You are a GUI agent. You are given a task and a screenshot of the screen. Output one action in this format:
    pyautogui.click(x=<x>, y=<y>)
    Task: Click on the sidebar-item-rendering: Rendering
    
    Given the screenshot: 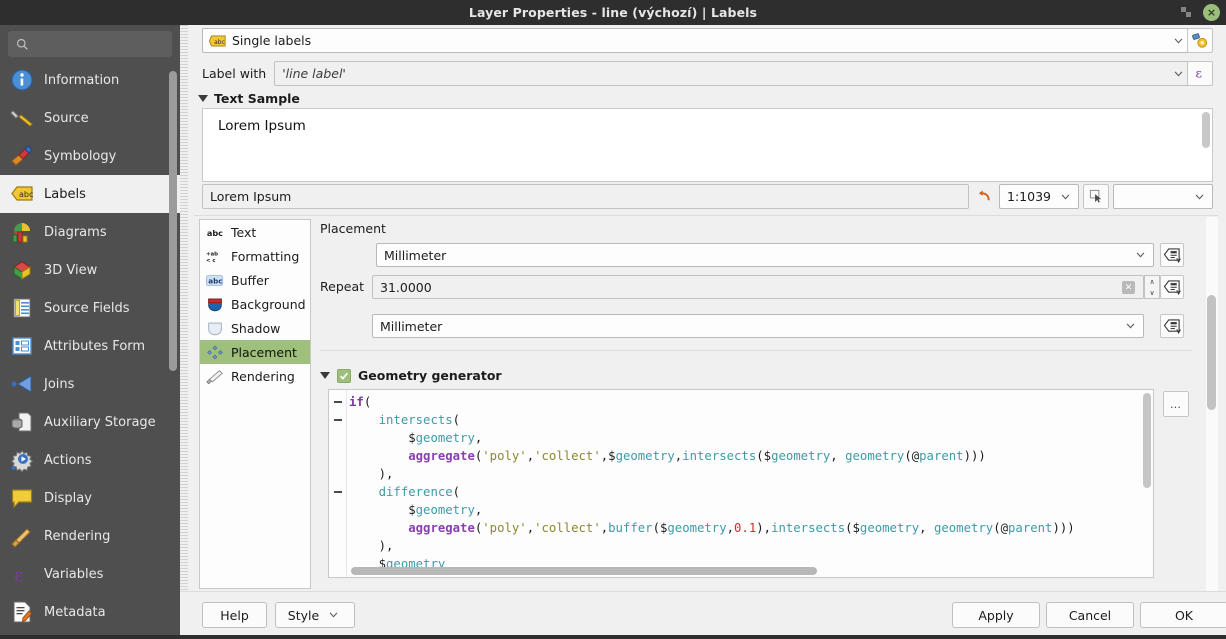 What is the action you would take?
    pyautogui.click(x=90, y=536)
    